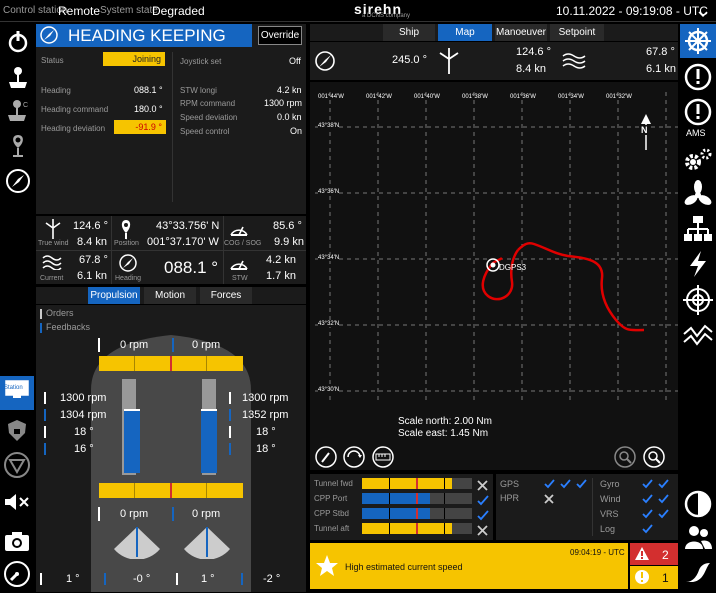 The height and width of the screenshot is (593, 716). I want to click on thruster-label: CPP Stbd, so click(331, 513).